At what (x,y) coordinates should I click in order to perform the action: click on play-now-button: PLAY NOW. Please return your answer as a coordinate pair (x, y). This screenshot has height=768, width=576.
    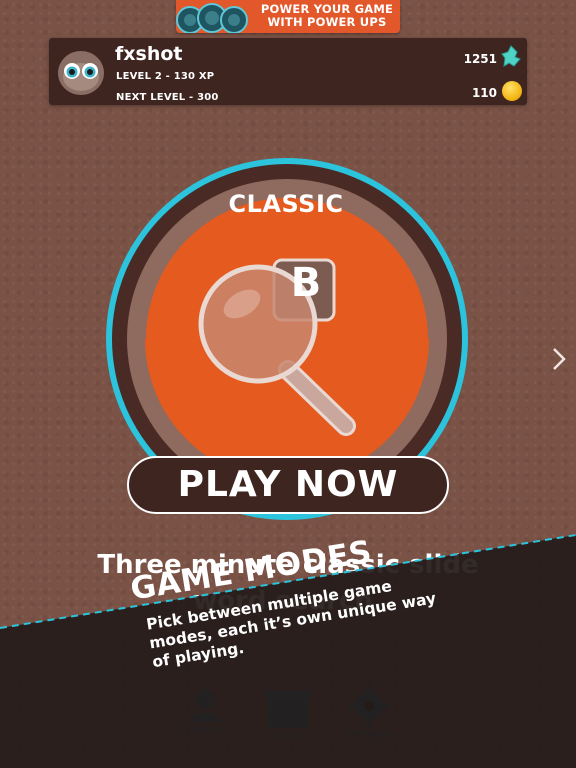
    Looking at the image, I should click on (288, 485).